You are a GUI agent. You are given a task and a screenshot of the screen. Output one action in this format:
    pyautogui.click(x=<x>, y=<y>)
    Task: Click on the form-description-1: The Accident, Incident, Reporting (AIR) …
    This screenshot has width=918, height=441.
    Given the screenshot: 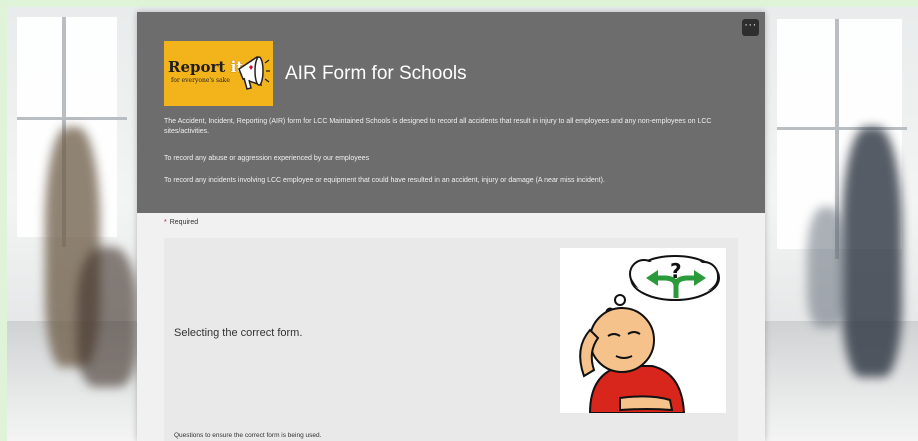 What is the action you would take?
    pyautogui.click(x=438, y=126)
    